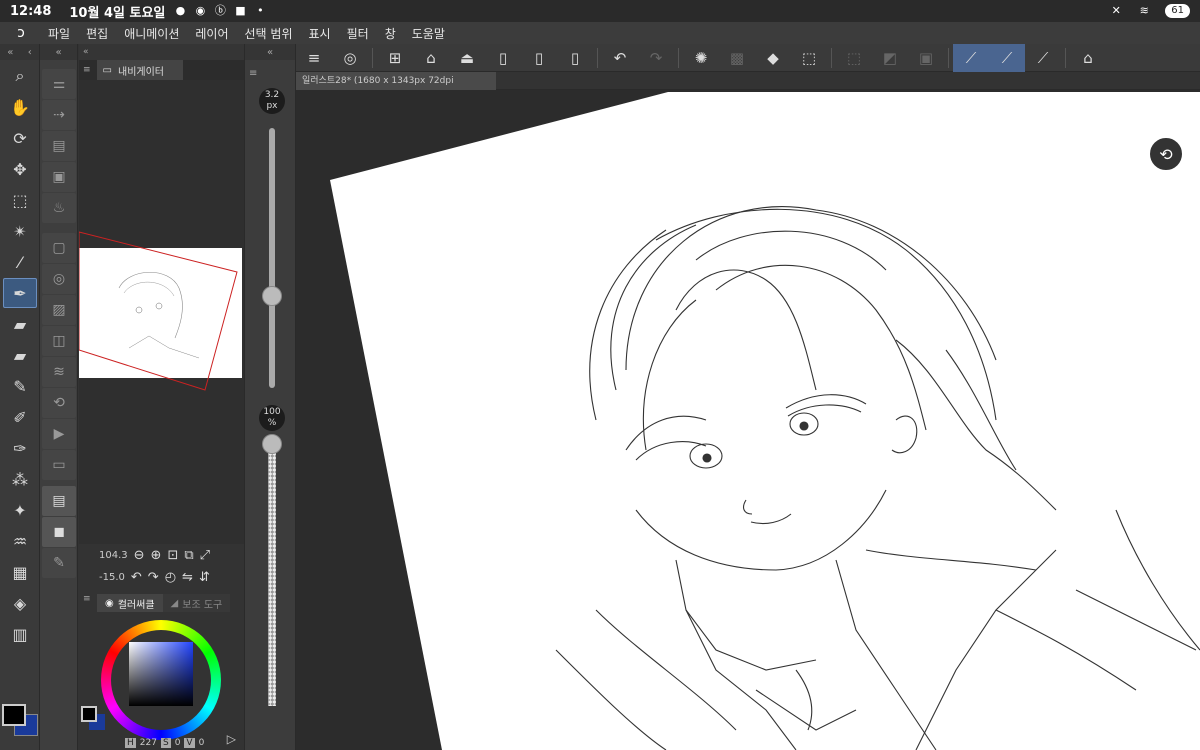  Describe the element at coordinates (20, 417) in the screenshot. I see `brush-tool: ✐` at that location.